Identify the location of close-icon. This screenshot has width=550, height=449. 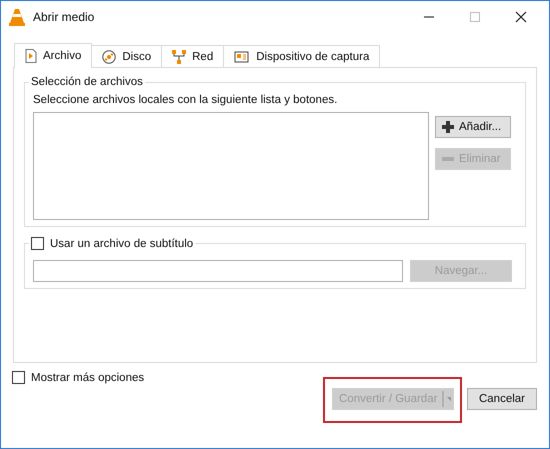
(521, 17).